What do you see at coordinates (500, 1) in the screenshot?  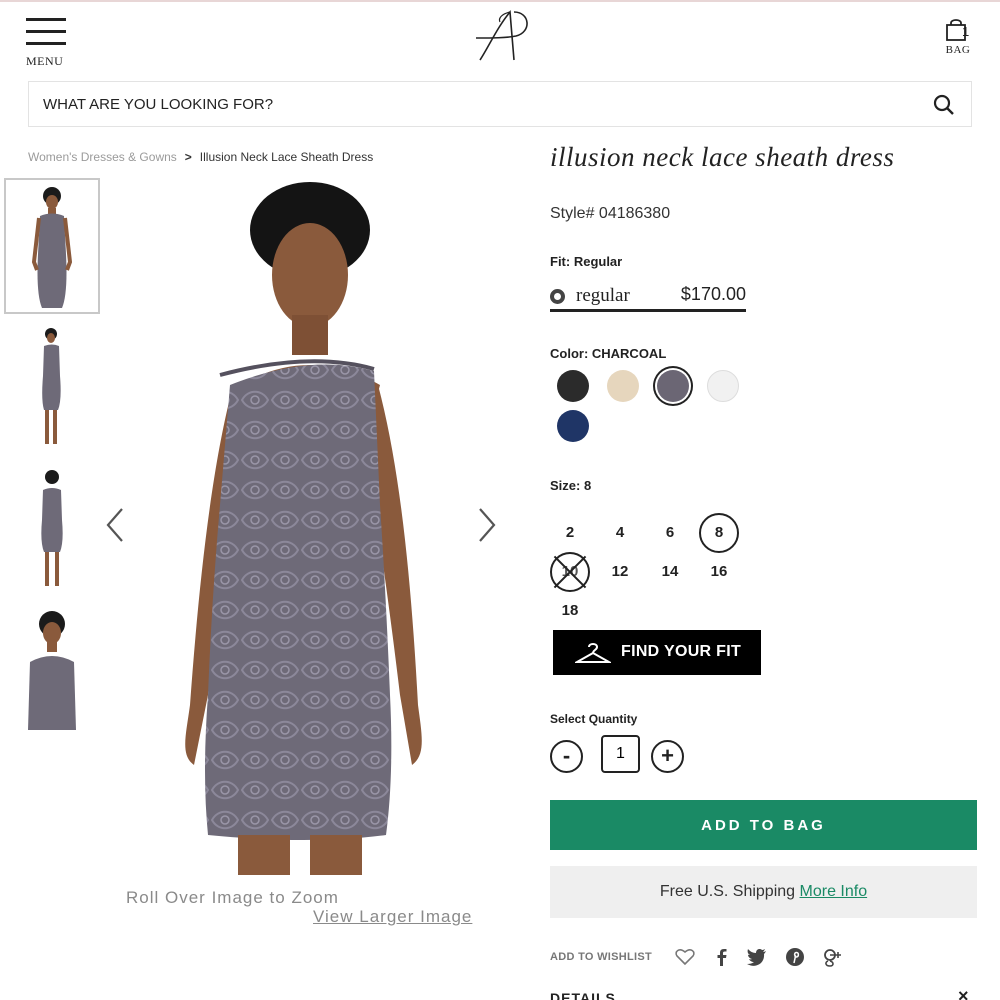 I see `top-border` at bounding box center [500, 1].